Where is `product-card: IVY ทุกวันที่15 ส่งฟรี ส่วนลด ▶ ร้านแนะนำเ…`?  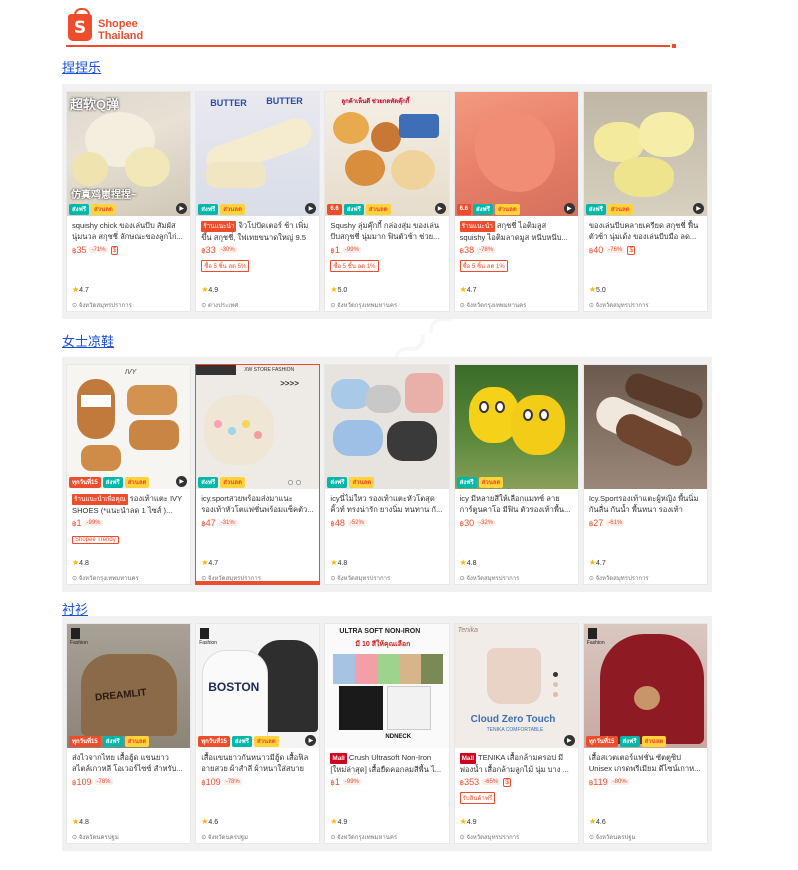
product-card: IVY ทุกวันที่15 ส่งฟรี ส่วนลด ▶ ร้านแนะนำเ… is located at coordinates (129, 474).